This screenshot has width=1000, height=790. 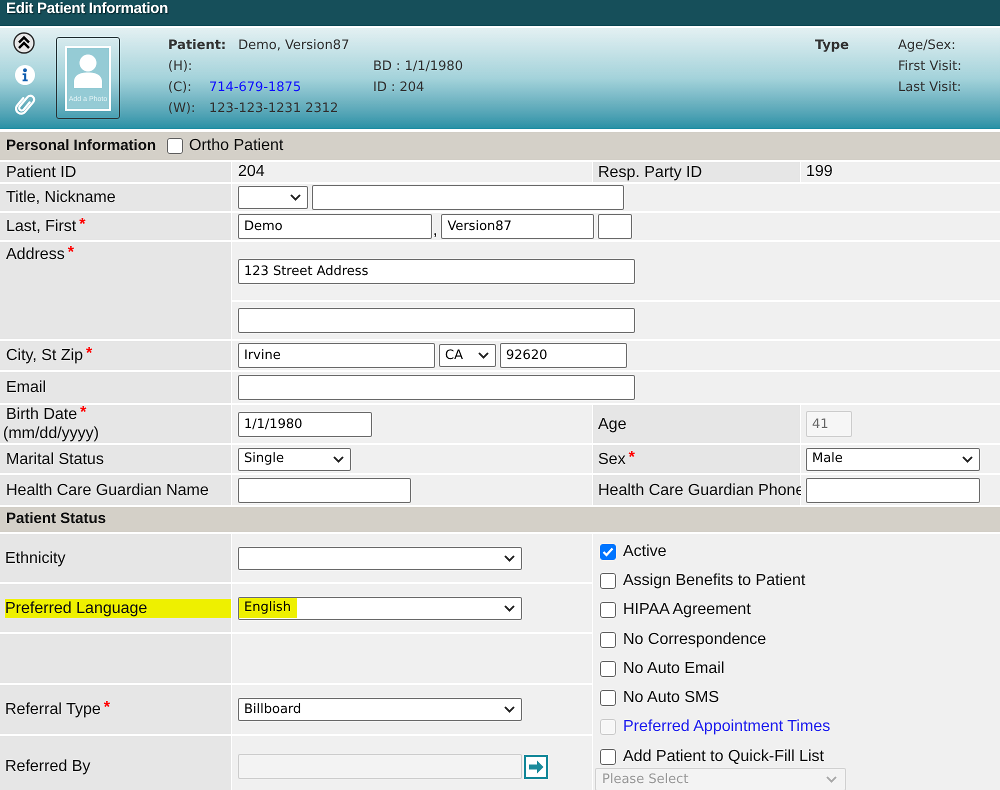 What do you see at coordinates (380, 709) in the screenshot?
I see `dropdown: Billboard` at bounding box center [380, 709].